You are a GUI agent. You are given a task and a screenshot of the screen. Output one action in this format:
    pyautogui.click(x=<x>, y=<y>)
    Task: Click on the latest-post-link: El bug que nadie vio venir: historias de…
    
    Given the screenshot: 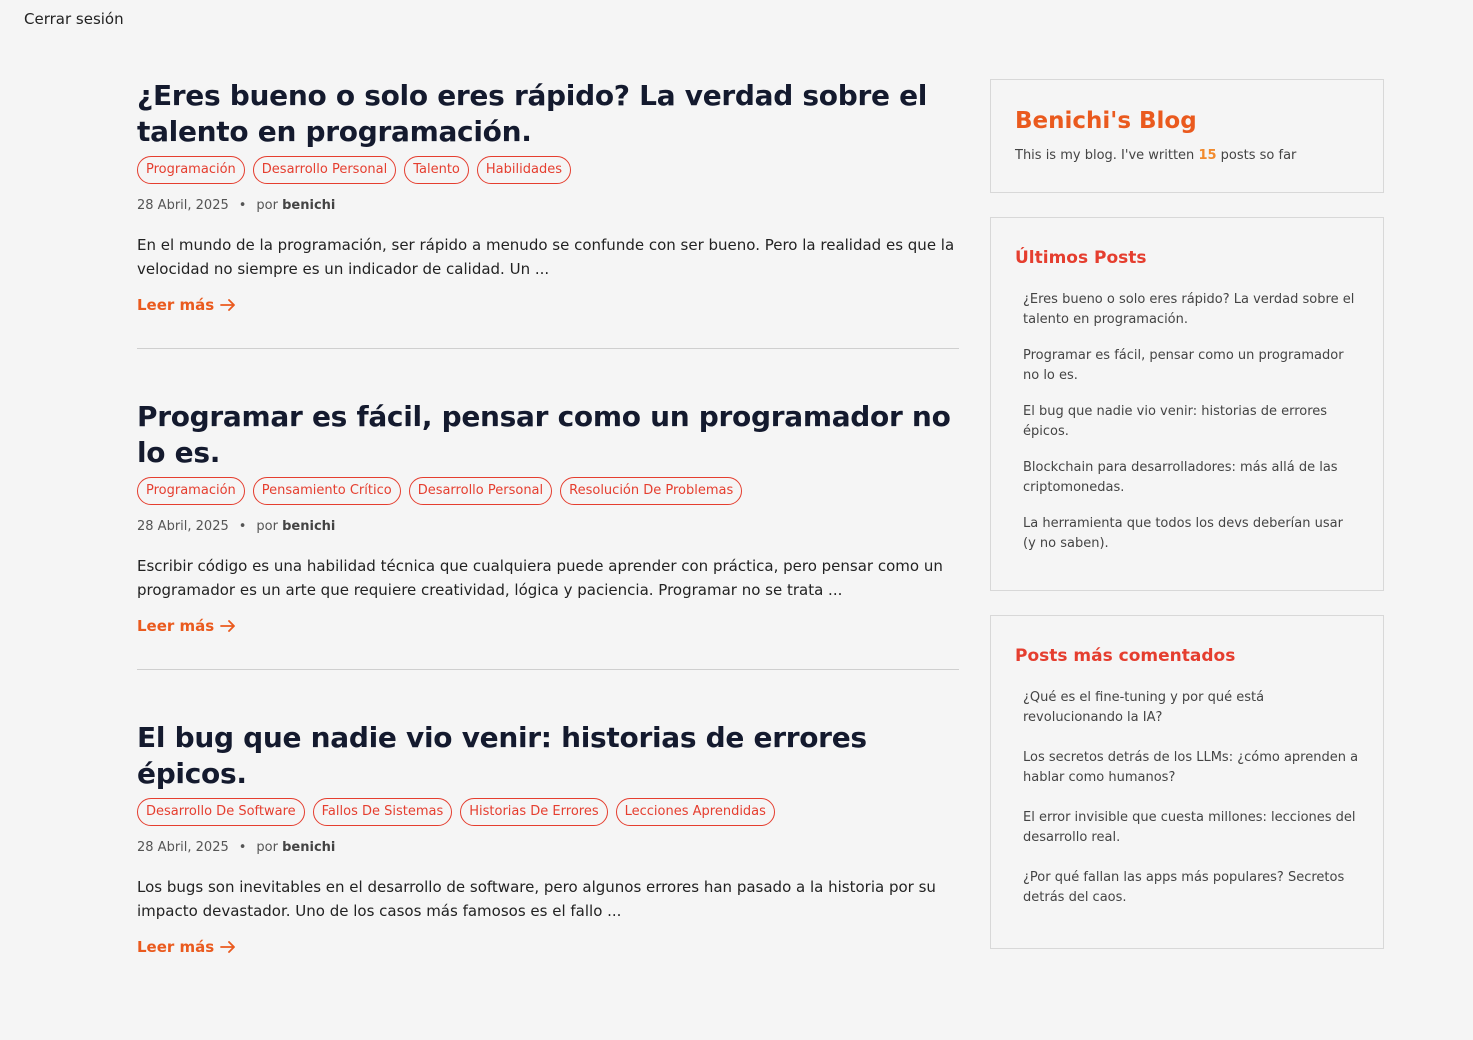 What is the action you would take?
    pyautogui.click(x=1191, y=422)
    